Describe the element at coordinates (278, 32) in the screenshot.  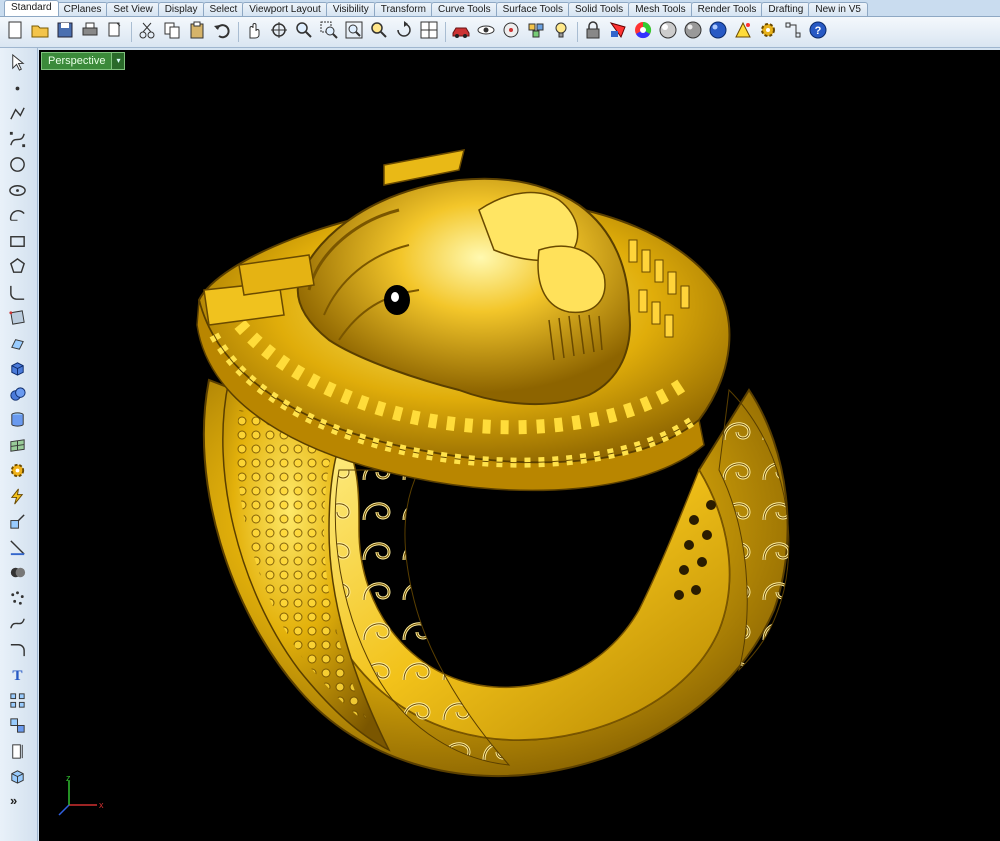
I see `rotate-view-button` at that location.